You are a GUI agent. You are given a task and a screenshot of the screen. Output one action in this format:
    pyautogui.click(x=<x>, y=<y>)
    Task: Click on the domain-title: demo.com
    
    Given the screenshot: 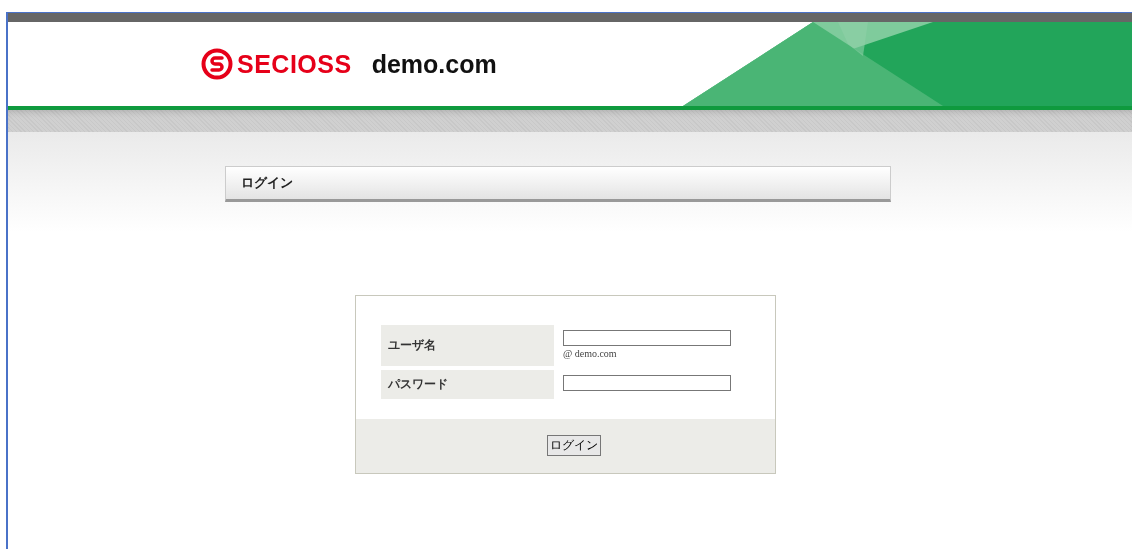 What is the action you would take?
    pyautogui.click(x=434, y=64)
    